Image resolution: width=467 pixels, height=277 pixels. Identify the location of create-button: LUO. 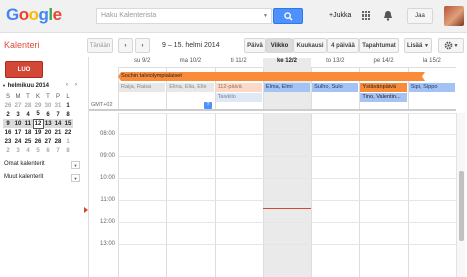
(24, 69).